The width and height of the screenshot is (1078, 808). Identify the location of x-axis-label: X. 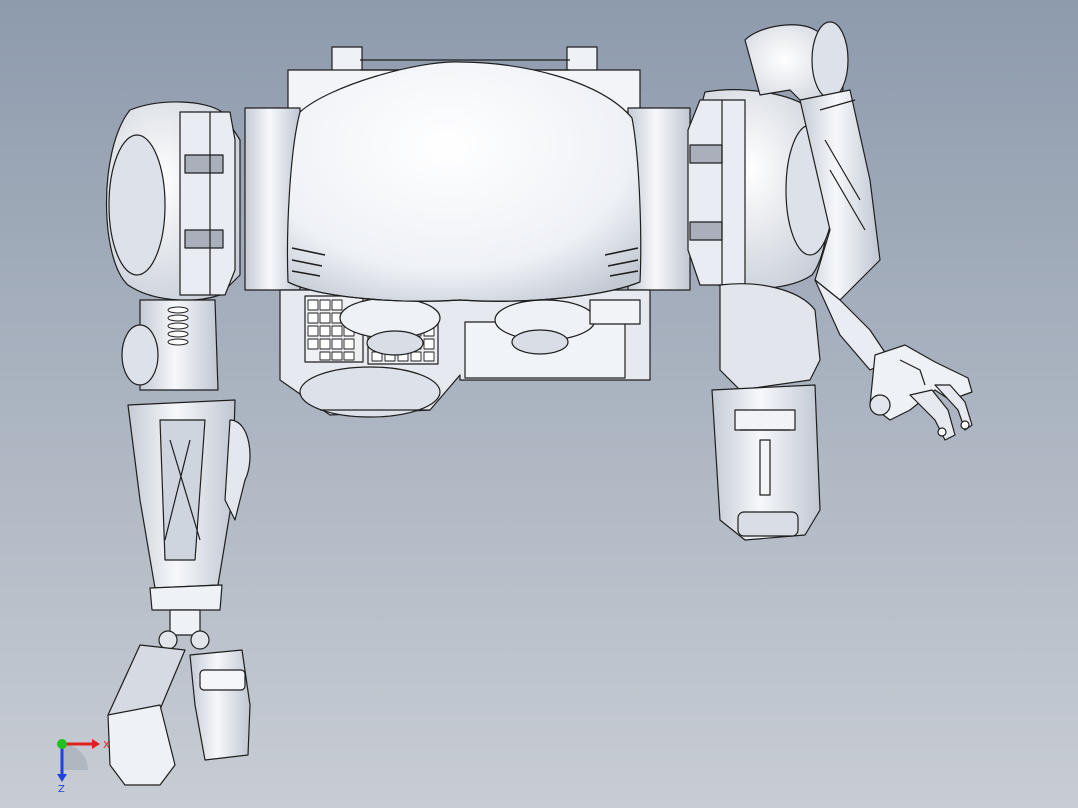
(106, 745).